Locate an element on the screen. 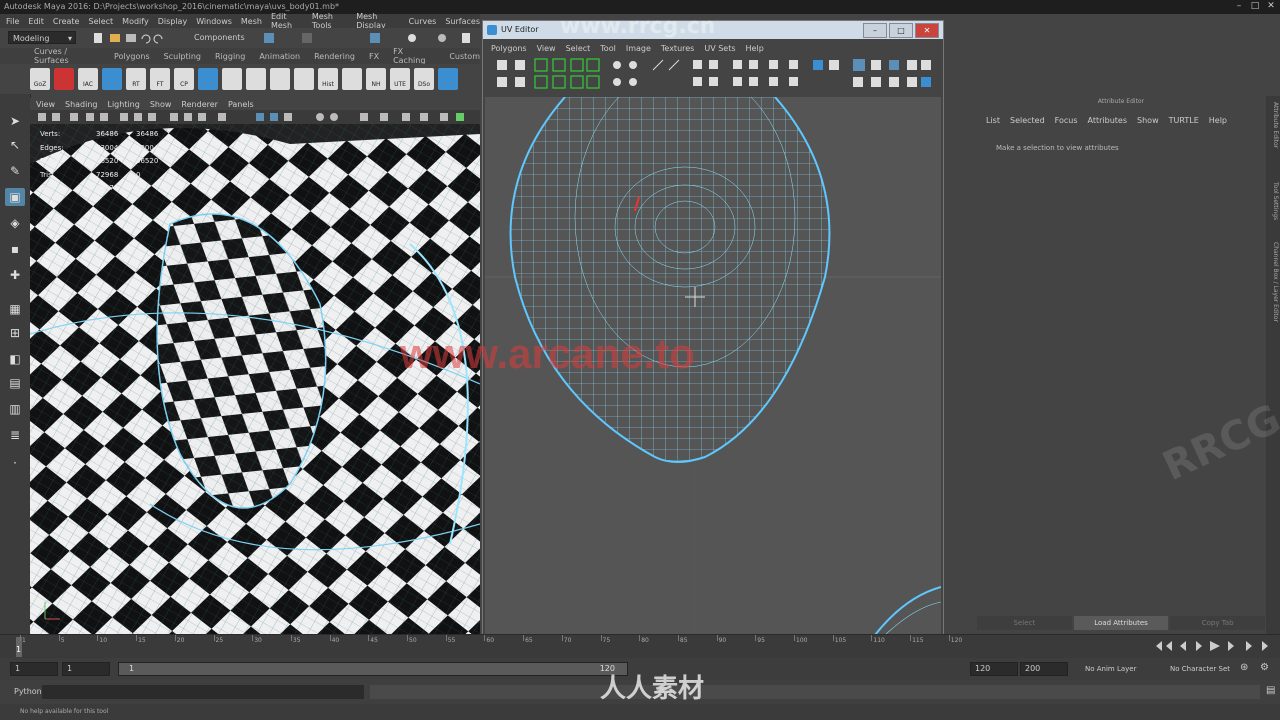  menu-file: File is located at coordinates (12, 21).